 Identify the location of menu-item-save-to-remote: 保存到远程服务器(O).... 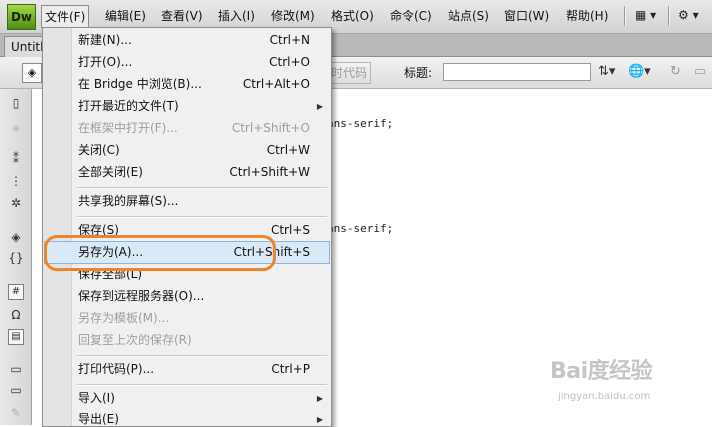
(187, 296).